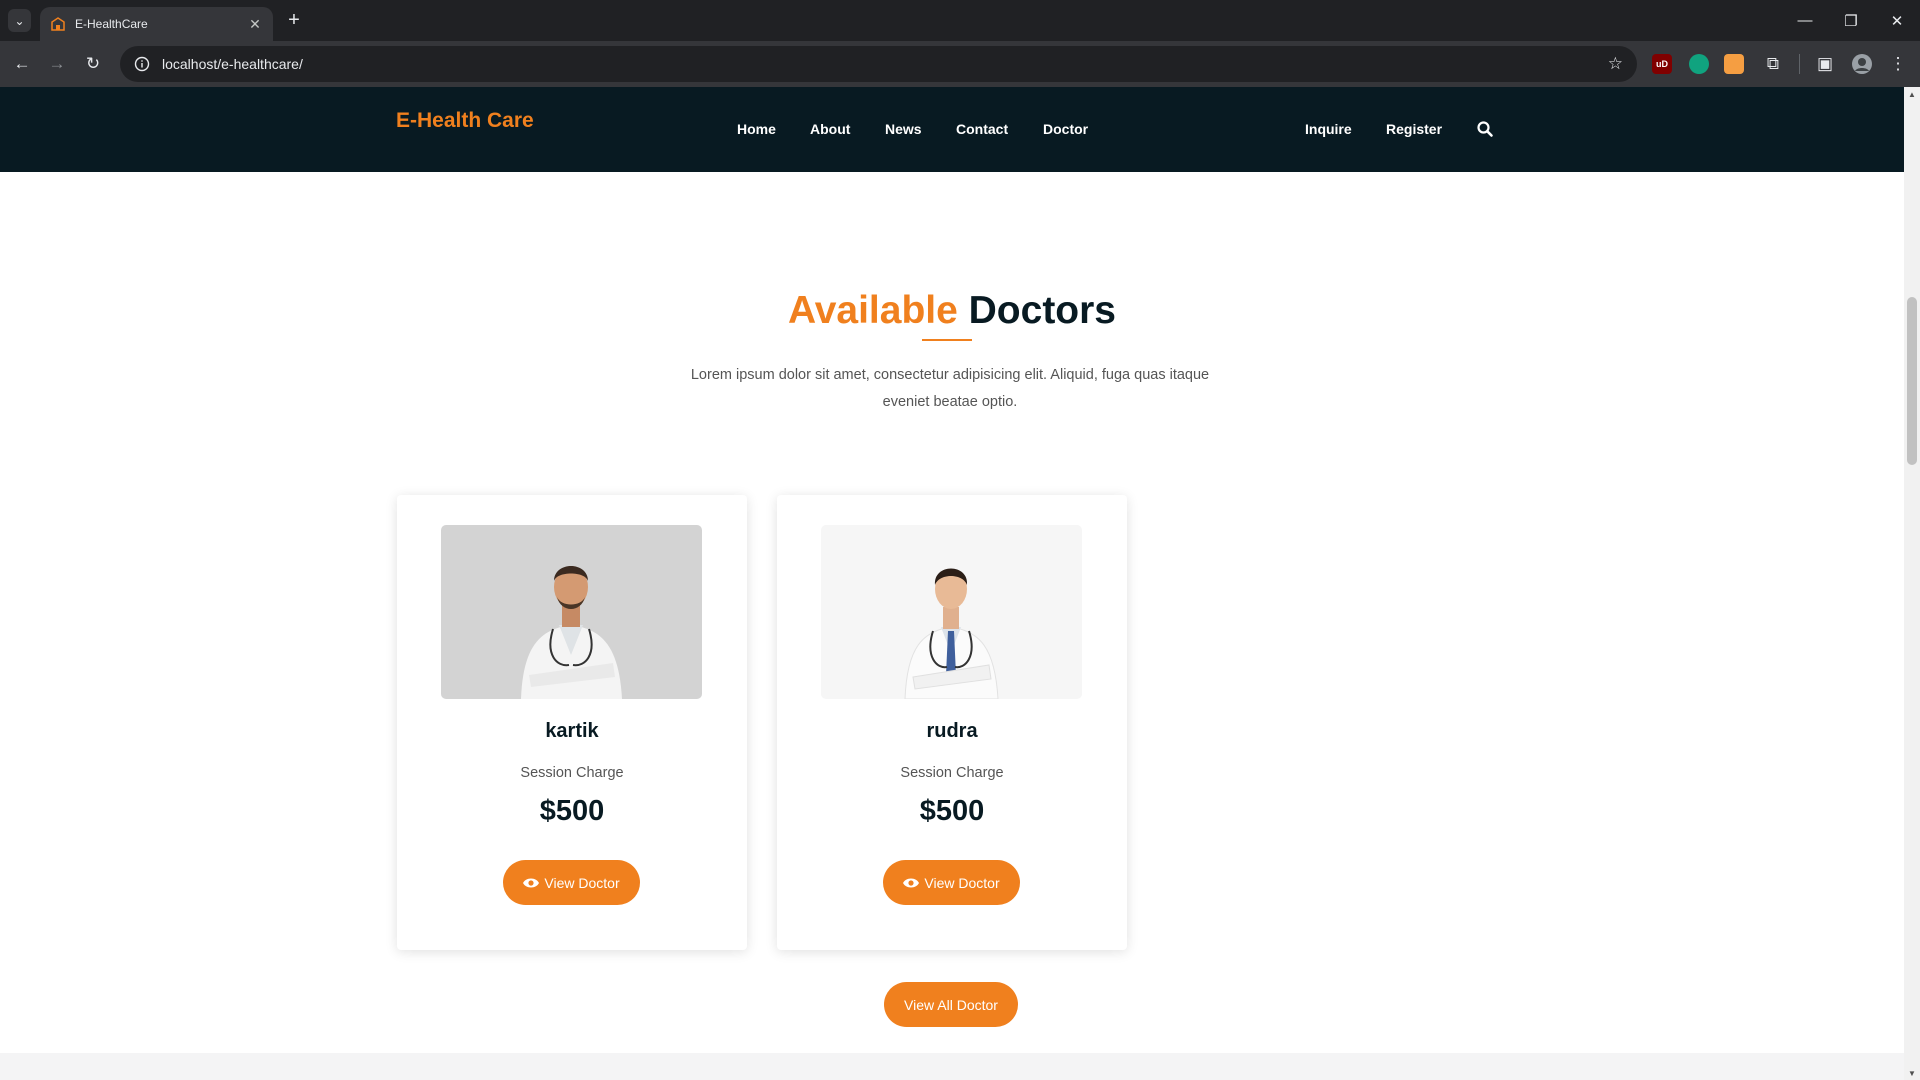 This screenshot has width=1920, height=1080. I want to click on doctor-card: kartik Session Charge $500 View Doctor, so click(572, 722).